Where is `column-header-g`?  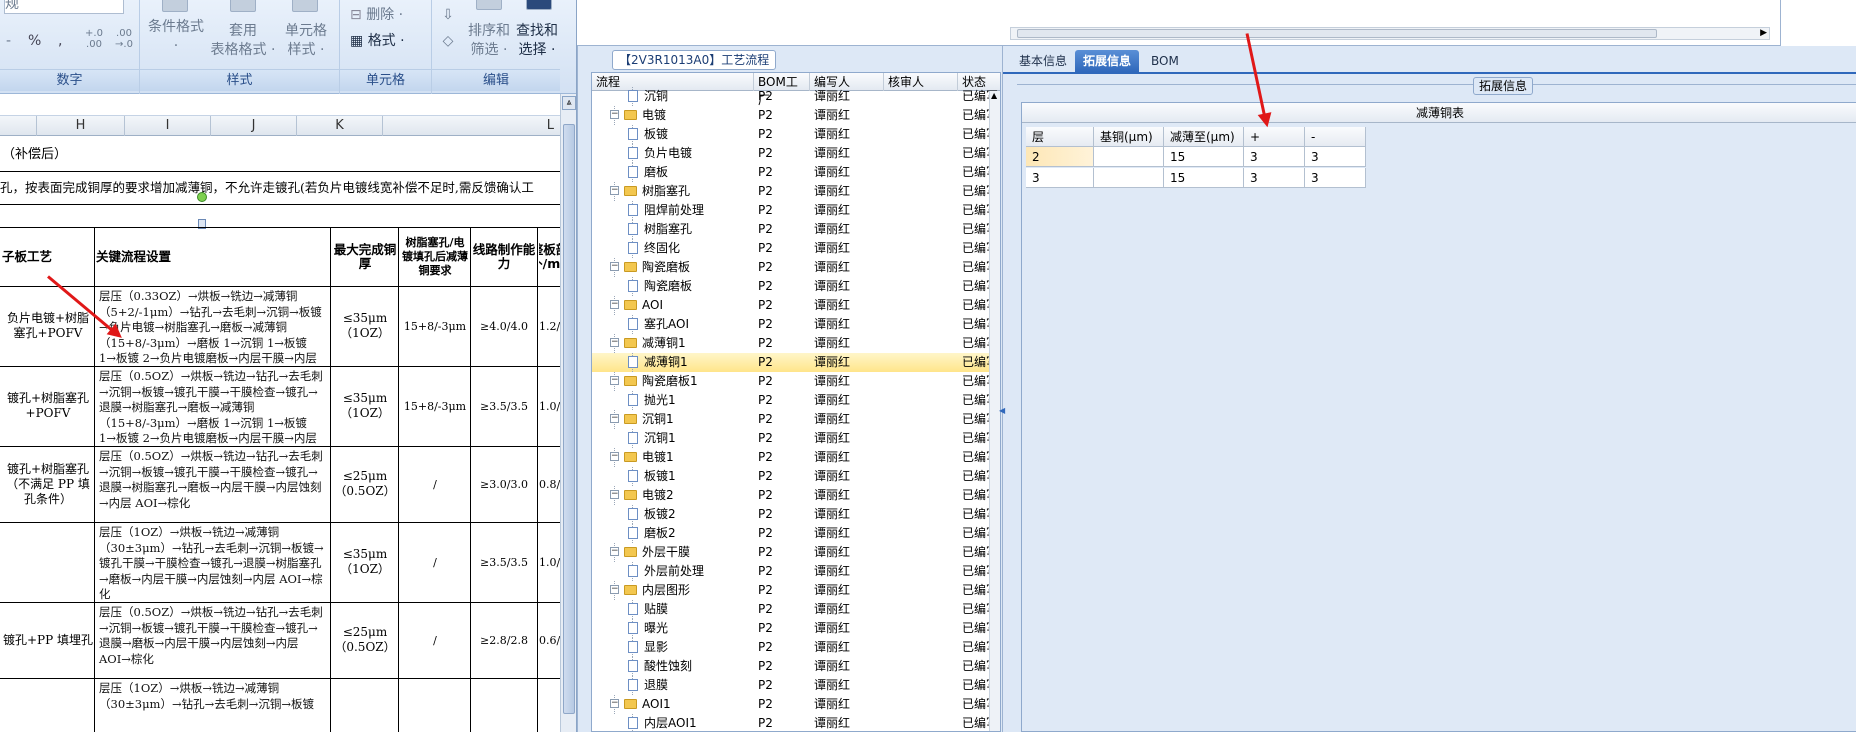
column-header-g is located at coordinates (18, 126).